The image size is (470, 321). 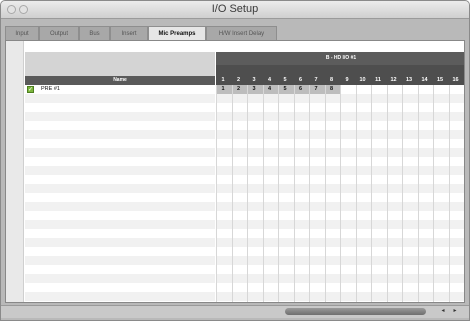 What do you see at coordinates (177, 33) in the screenshot?
I see `tab-mic-preamps: Mic Preamps` at bounding box center [177, 33].